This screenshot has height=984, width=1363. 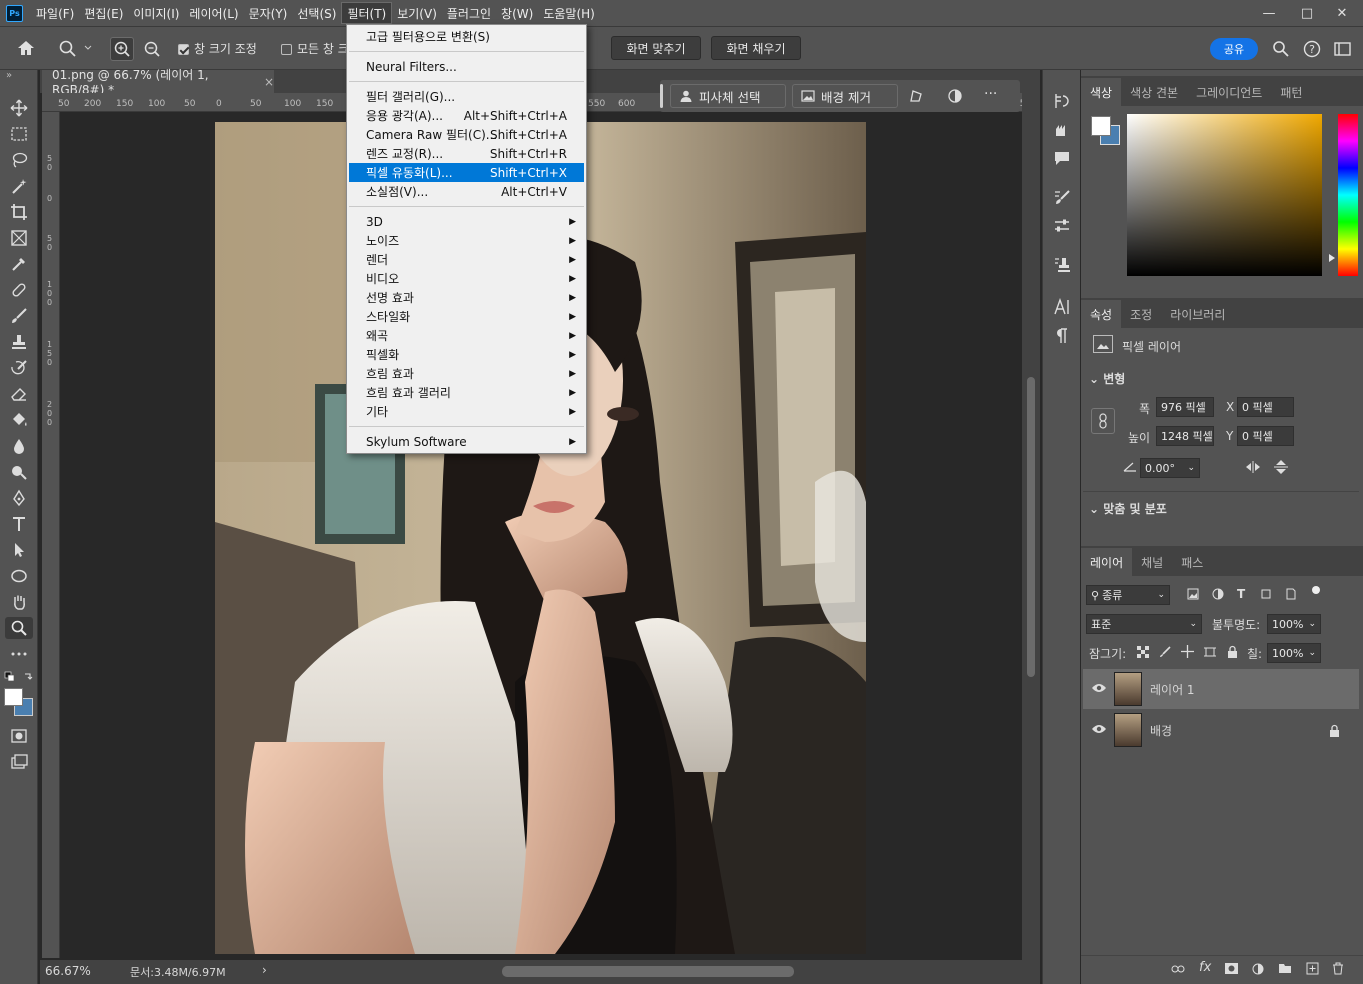 I want to click on menu-edit: 편집(E), so click(x=103, y=13).